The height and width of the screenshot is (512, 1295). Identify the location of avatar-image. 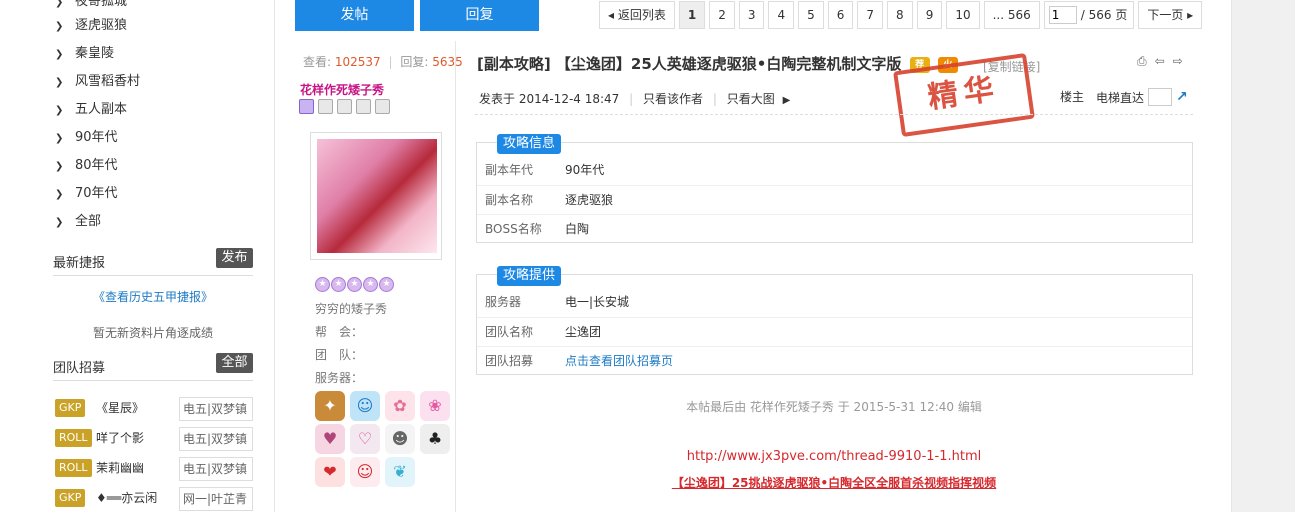
(377, 196).